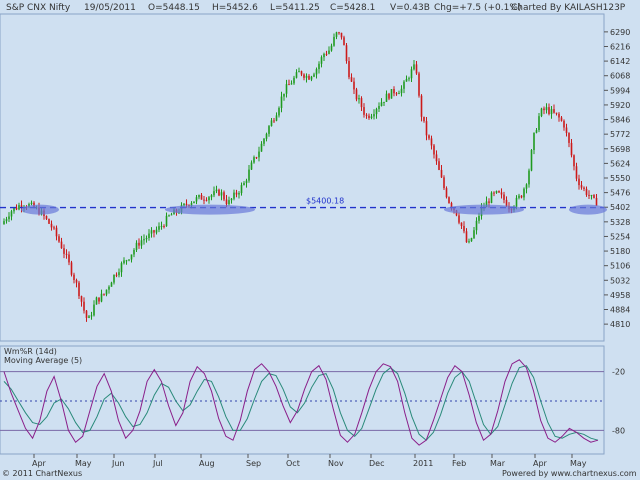  I want to click on price-tick-label: 5328, so click(620, 222).